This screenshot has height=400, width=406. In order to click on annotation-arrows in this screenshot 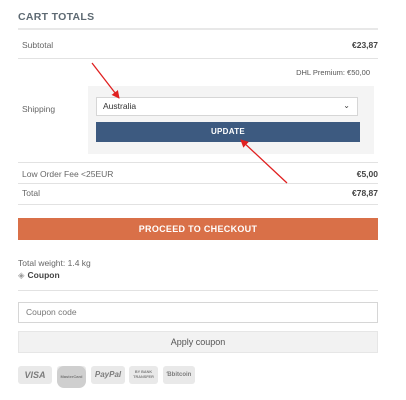, I will do `click(189, 123)`.